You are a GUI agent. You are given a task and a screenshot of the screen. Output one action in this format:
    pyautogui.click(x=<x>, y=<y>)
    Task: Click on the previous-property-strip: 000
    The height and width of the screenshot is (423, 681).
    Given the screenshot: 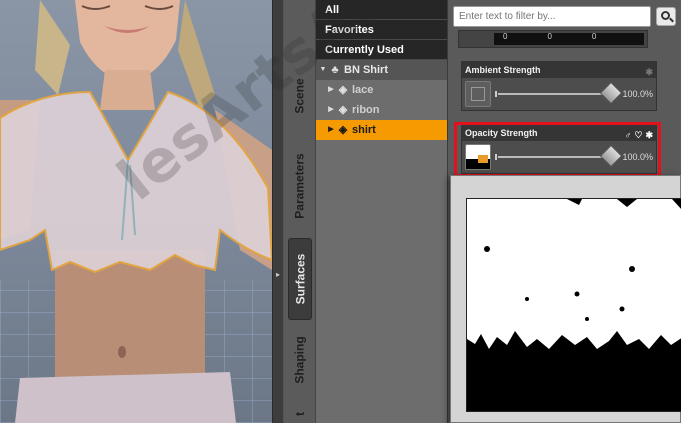 What is the action you would take?
    pyautogui.click(x=553, y=39)
    